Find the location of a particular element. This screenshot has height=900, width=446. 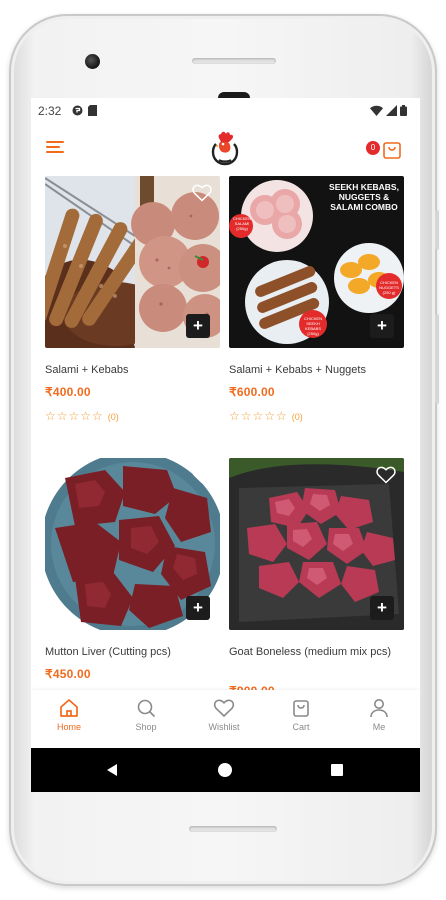

shopping-bag-icon is located at coordinates (392, 149).